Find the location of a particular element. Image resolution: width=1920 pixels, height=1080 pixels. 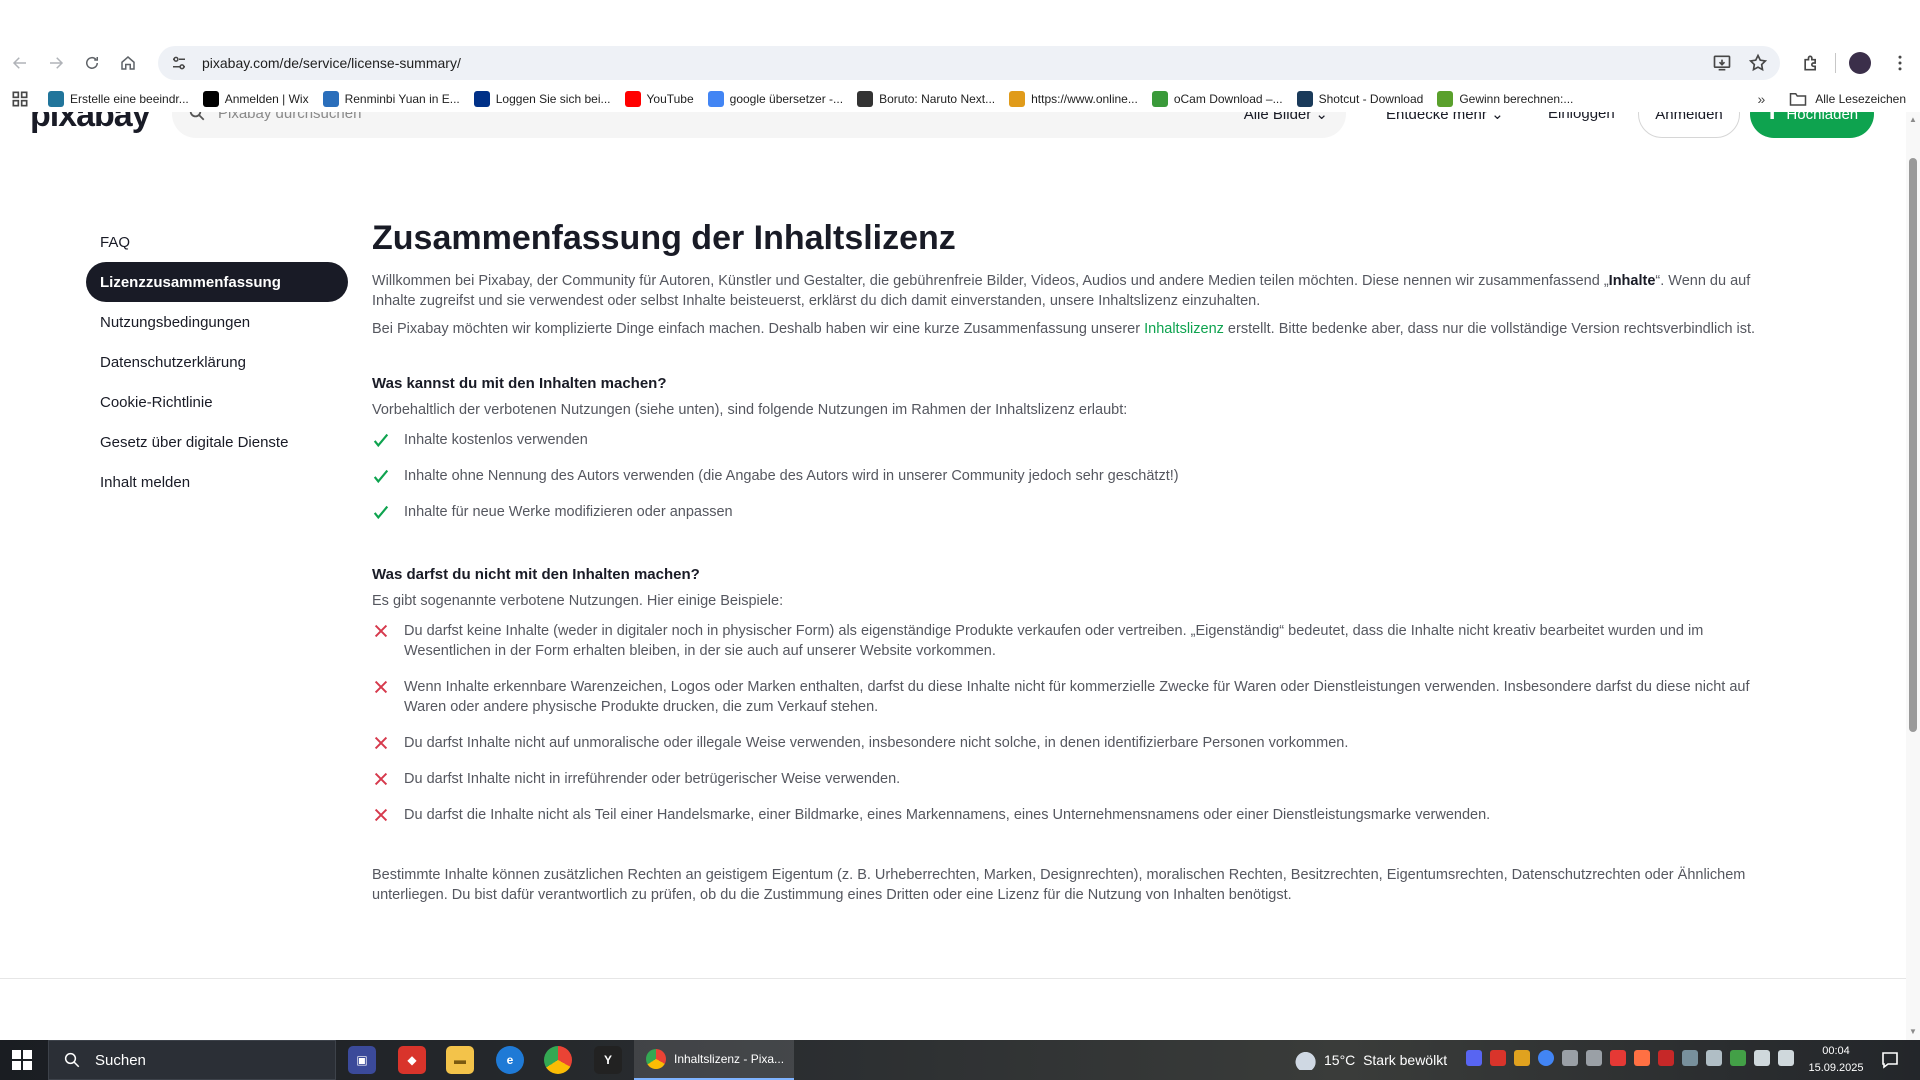

taskbar-search: Suchen is located at coordinates (192, 1060).